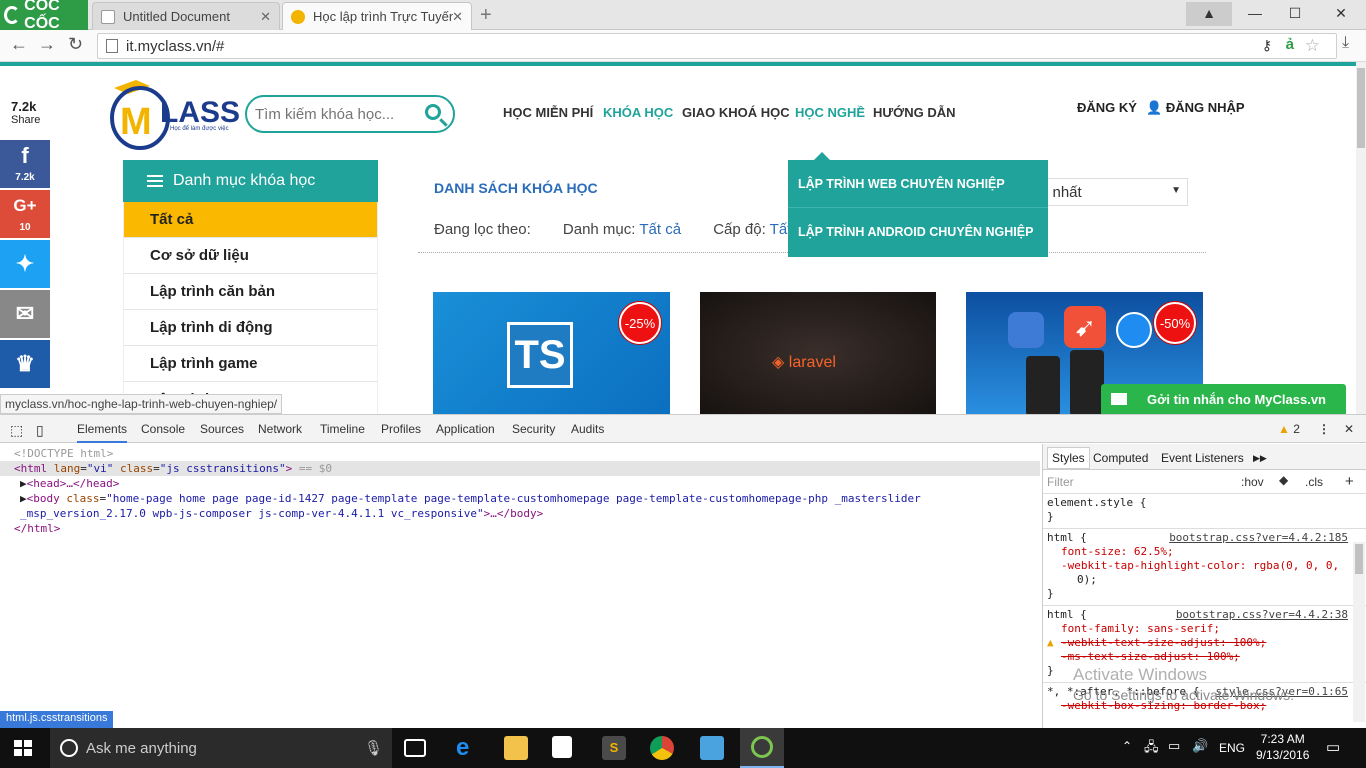 This screenshot has height=768, width=1366. I want to click on more-icon: ⋮, so click(1324, 429).